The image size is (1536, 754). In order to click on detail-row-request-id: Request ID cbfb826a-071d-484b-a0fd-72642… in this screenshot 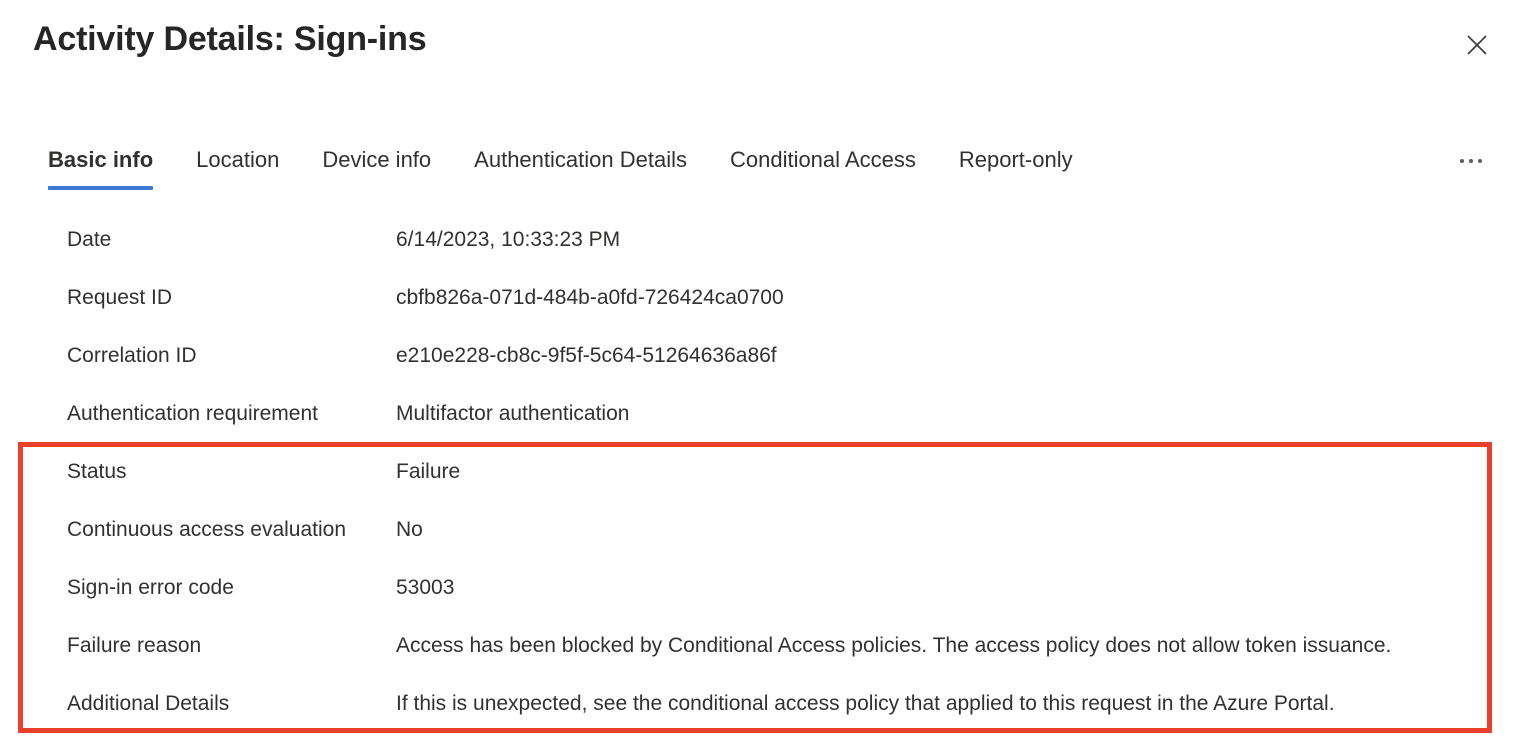, I will do `click(768, 298)`.